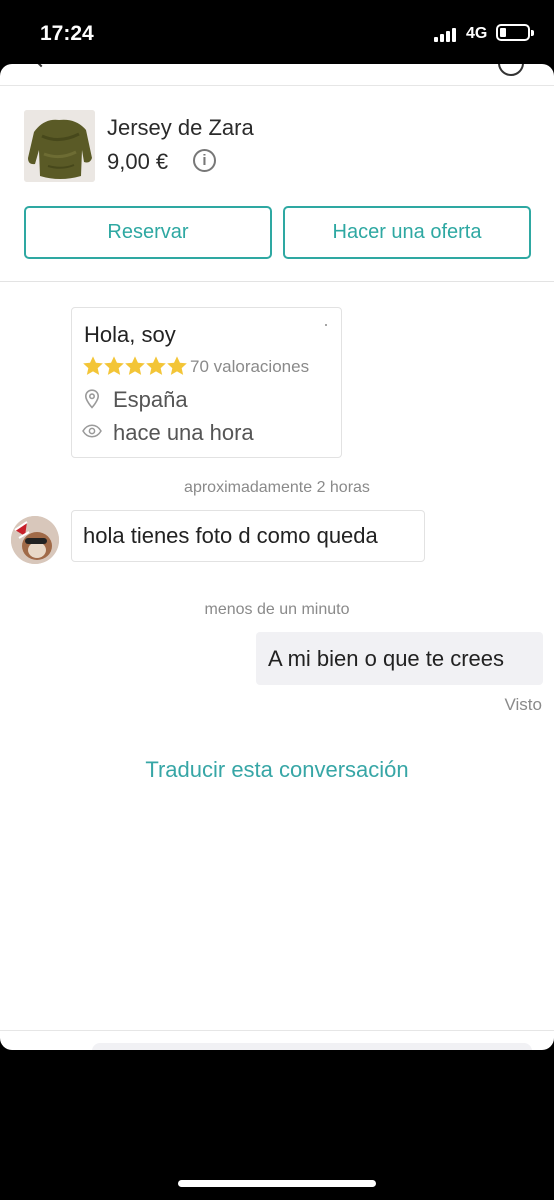 This screenshot has height=1200, width=554. What do you see at coordinates (183, 432) in the screenshot?
I see `profile-last-seen: hace una hora` at bounding box center [183, 432].